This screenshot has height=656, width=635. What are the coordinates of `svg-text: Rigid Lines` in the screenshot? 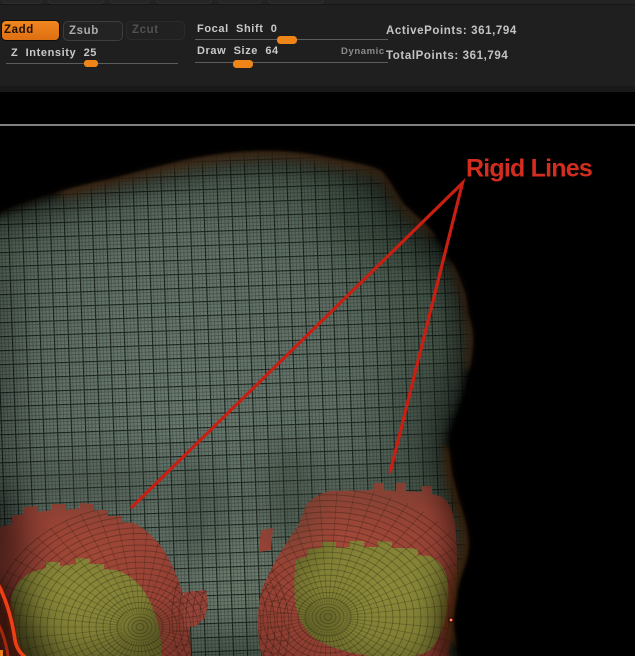 It's located at (529, 169).